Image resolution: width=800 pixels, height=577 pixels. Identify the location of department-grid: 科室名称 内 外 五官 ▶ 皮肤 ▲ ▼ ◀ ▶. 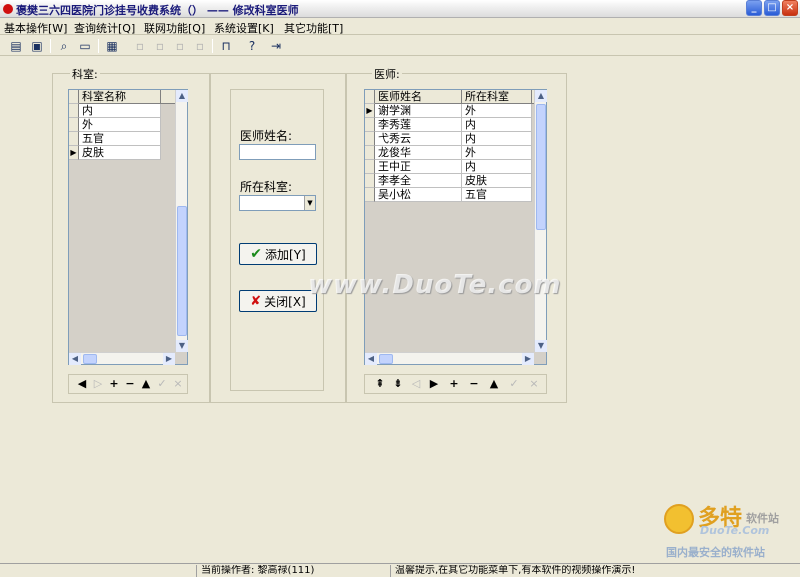
(128, 227).